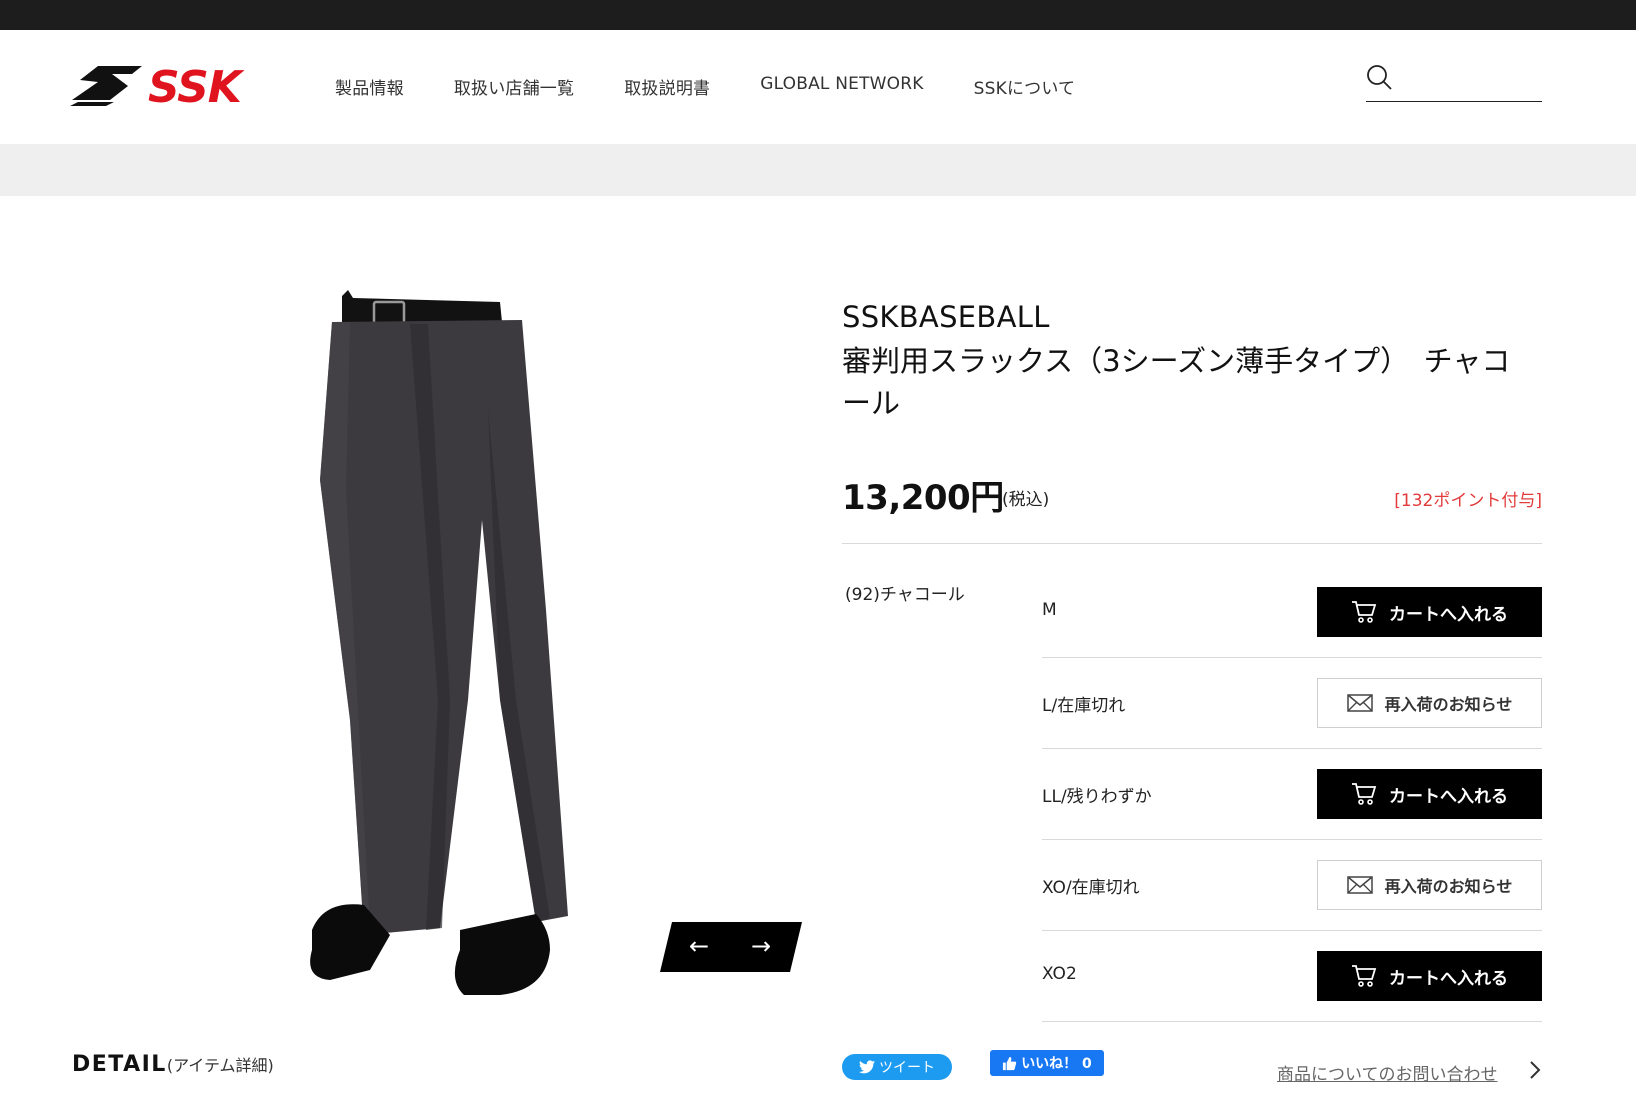 This screenshot has height=1114, width=1636. I want to click on chevron-right-icon, so click(1535, 1070).